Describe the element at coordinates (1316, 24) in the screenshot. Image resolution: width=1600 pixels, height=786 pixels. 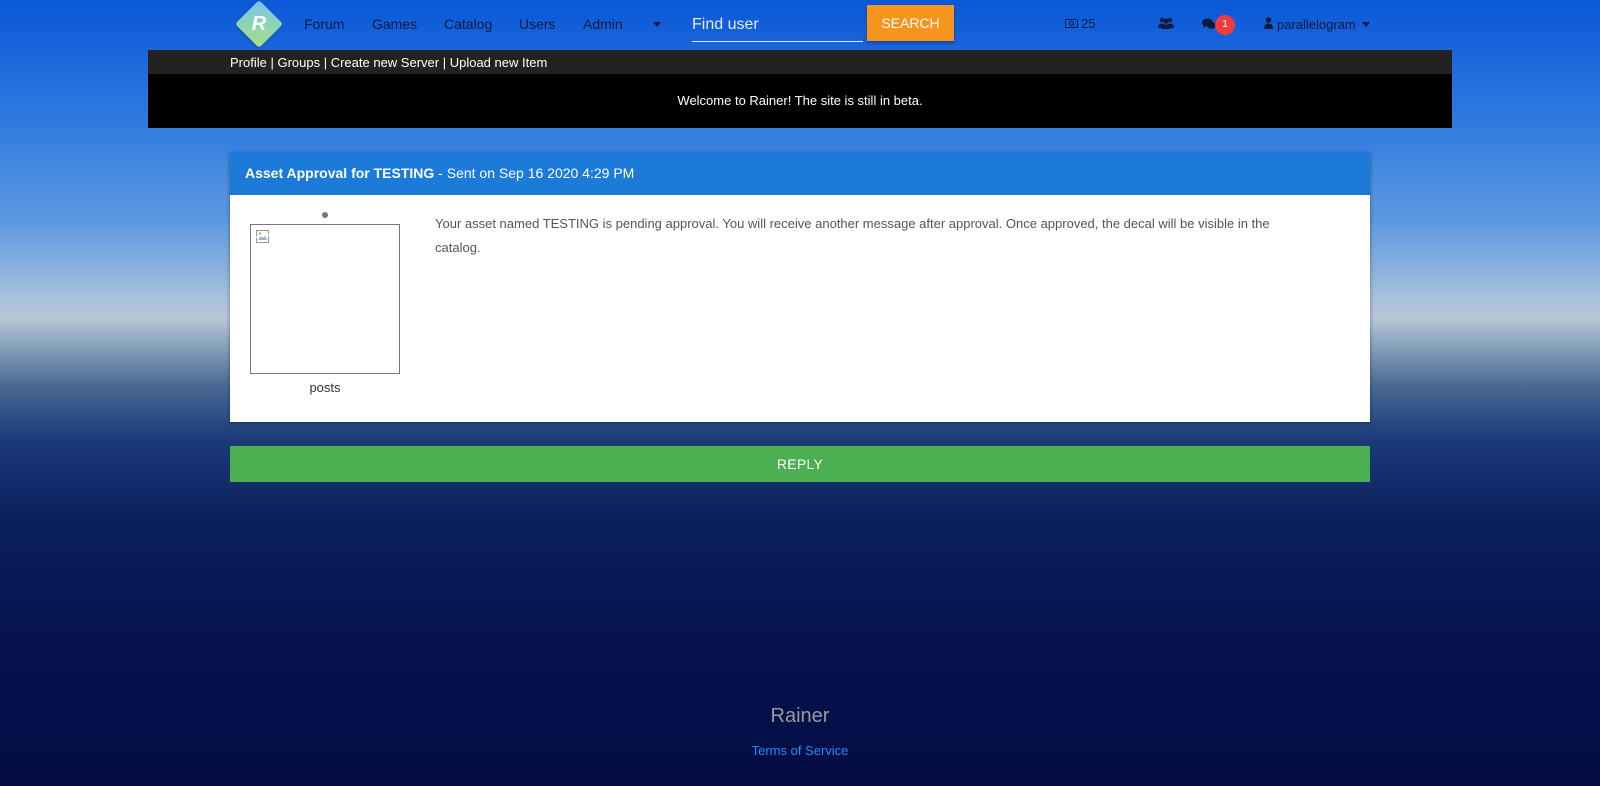
I see `user-menu-link: parallelogram` at that location.